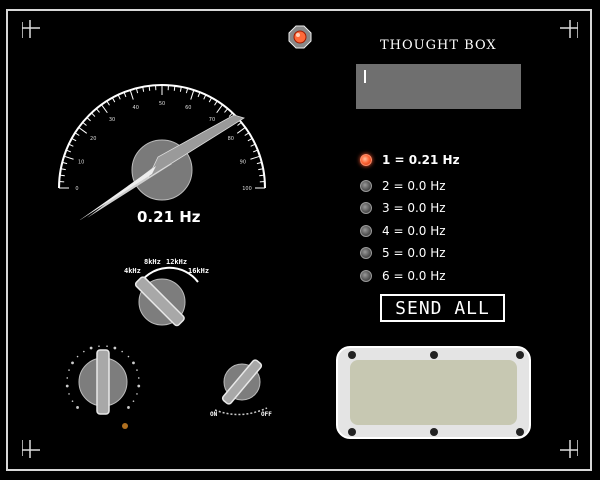  I want to click on channel-row: 3 = 0.0 Hz, so click(403, 208).